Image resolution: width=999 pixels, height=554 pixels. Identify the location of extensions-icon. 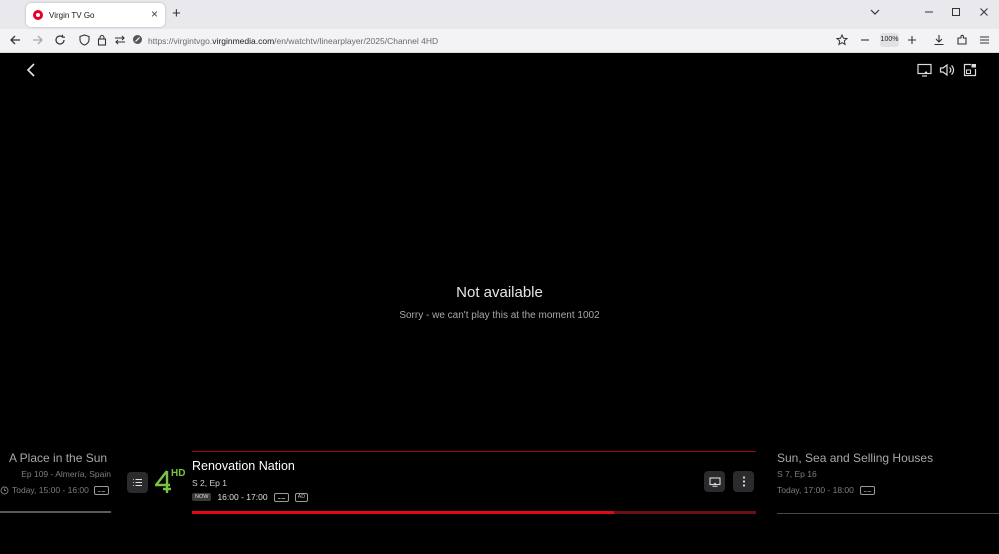
(962, 41).